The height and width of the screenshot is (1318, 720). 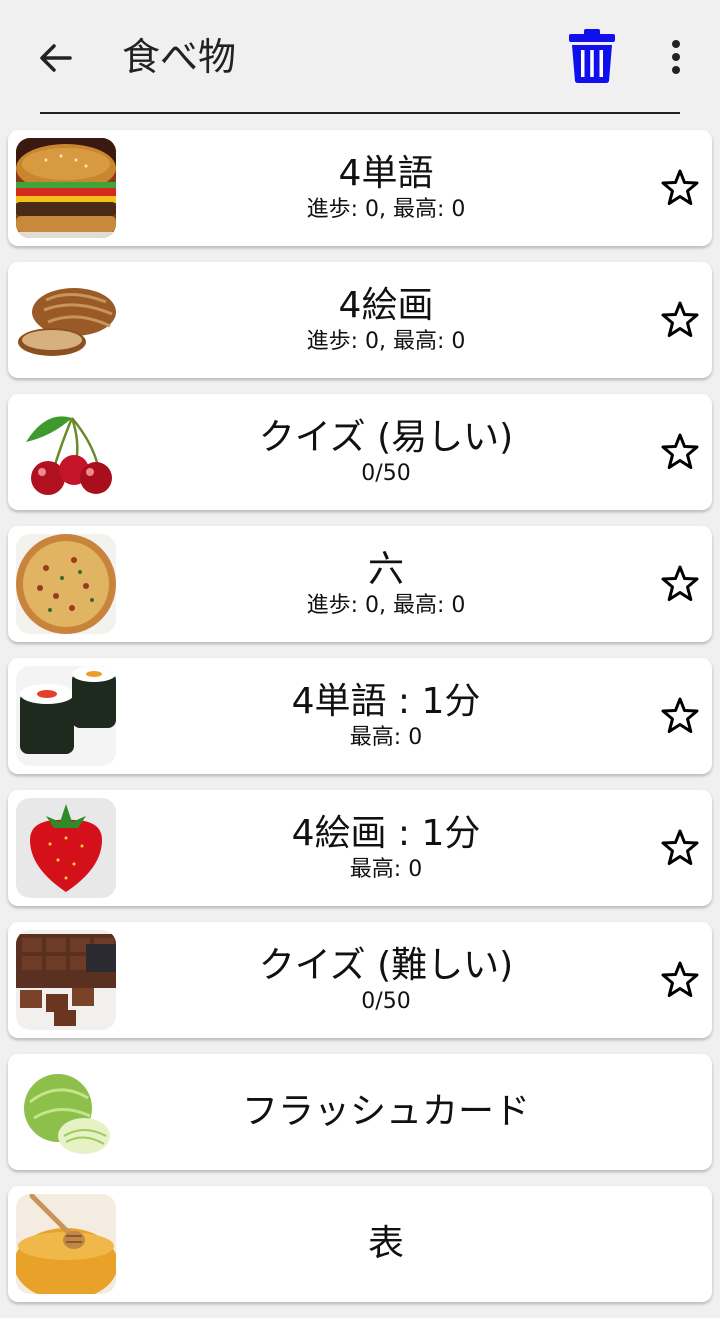 I want to click on strawberry-image, so click(x=66, y=848).